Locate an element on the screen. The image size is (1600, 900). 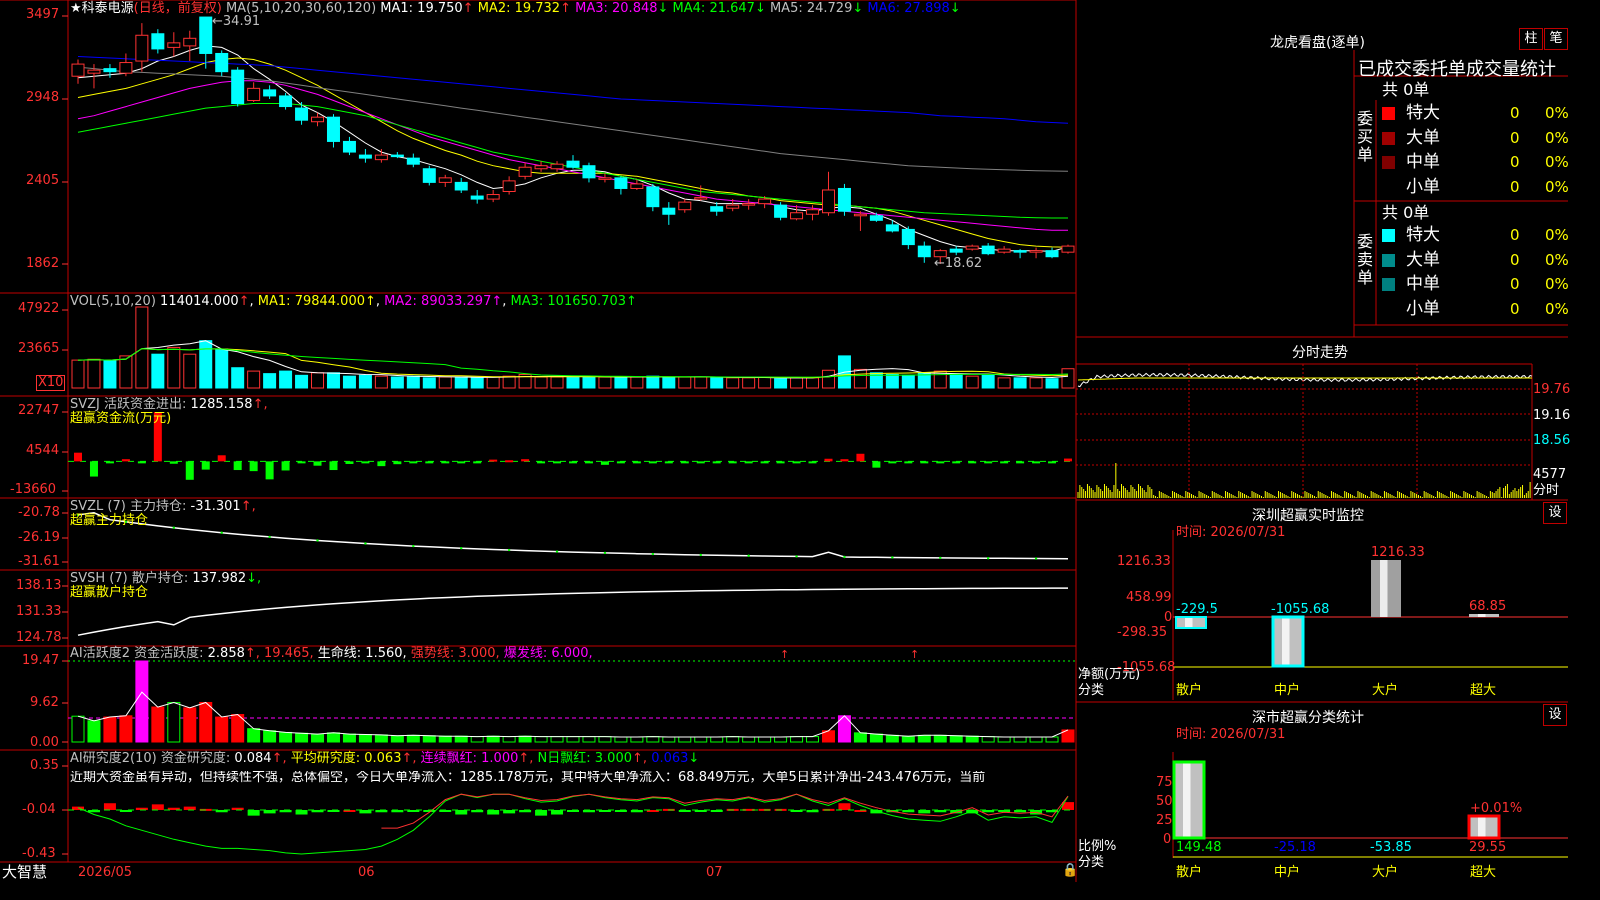
monitor-settings-button: 设 is located at coordinates (1555, 513).